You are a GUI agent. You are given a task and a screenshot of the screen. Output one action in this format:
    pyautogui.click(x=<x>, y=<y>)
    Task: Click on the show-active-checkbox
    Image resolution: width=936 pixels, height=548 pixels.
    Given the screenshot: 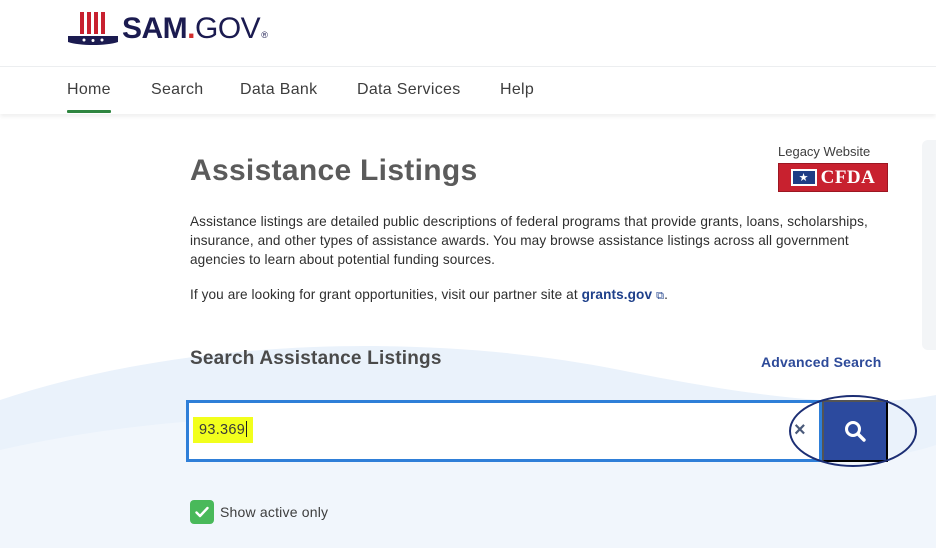 What is the action you would take?
    pyautogui.click(x=202, y=512)
    